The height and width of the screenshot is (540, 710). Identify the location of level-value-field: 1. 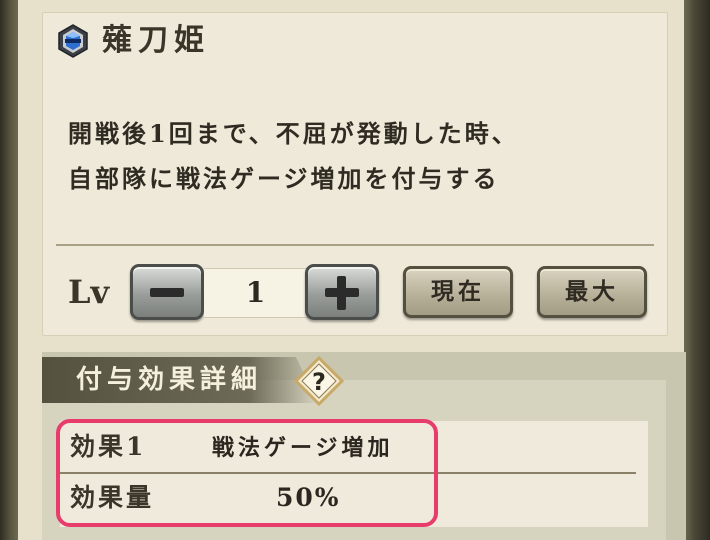
(255, 293).